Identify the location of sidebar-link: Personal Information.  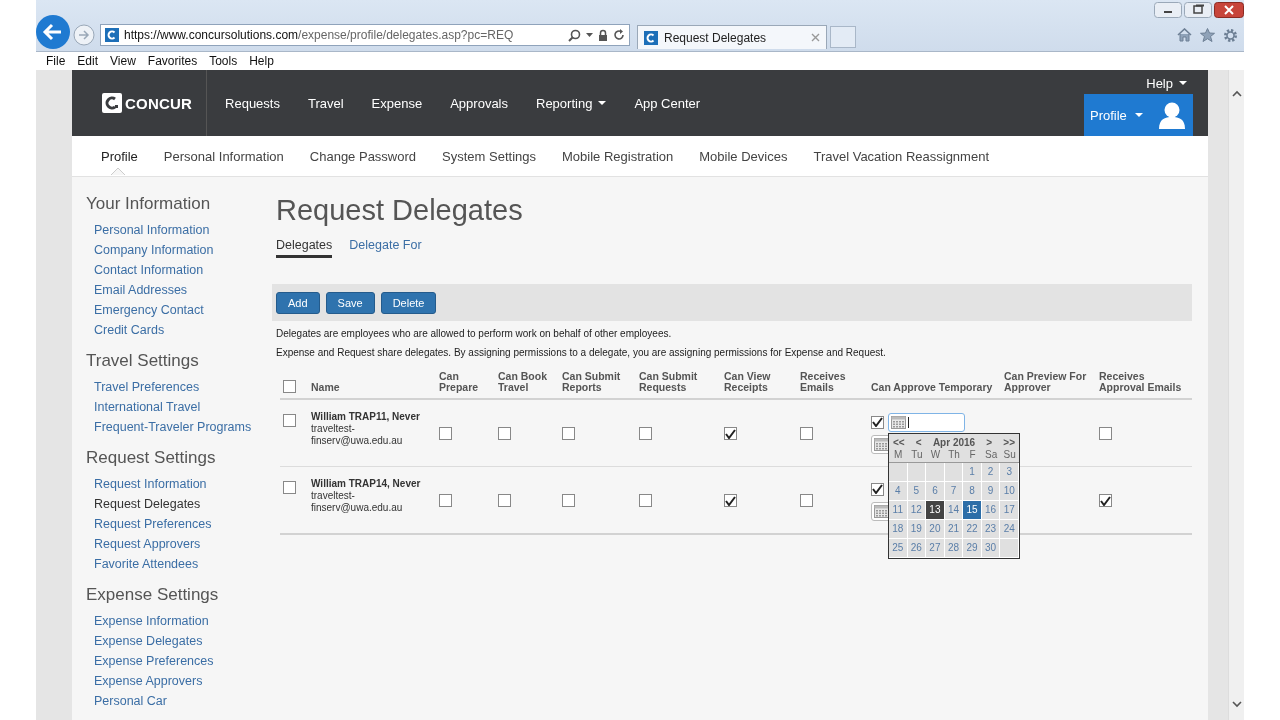
(181, 230).